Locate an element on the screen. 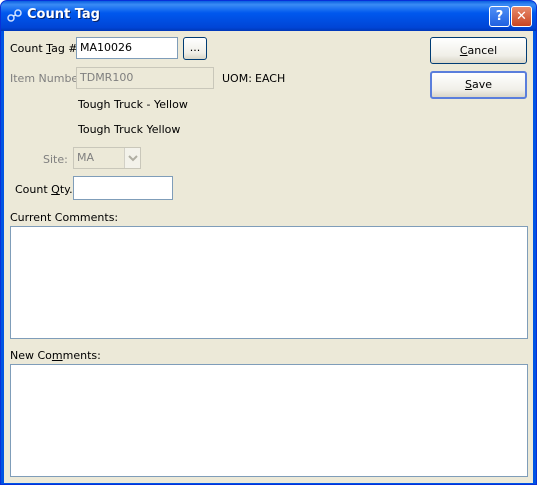  window-title: Count Tag is located at coordinates (63, 14).